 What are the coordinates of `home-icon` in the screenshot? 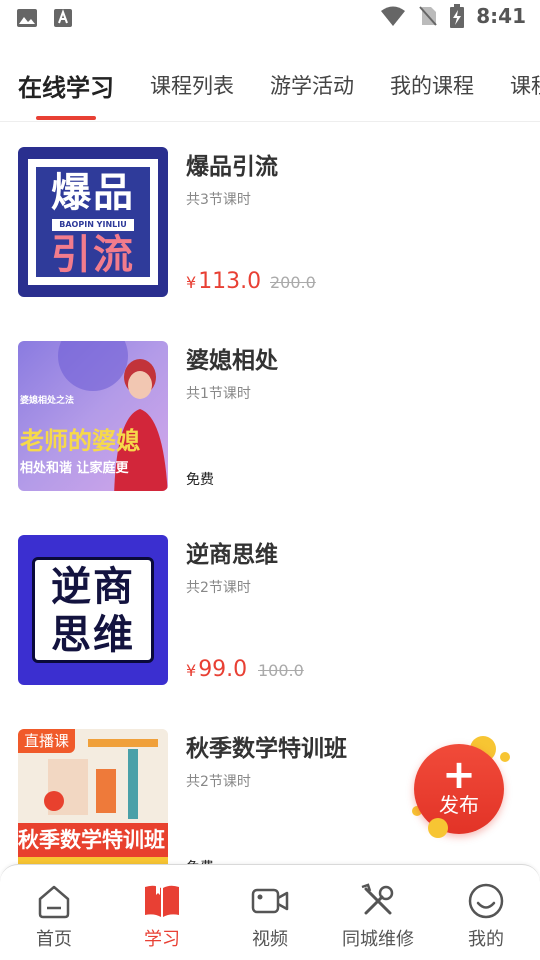 It's located at (54, 902).